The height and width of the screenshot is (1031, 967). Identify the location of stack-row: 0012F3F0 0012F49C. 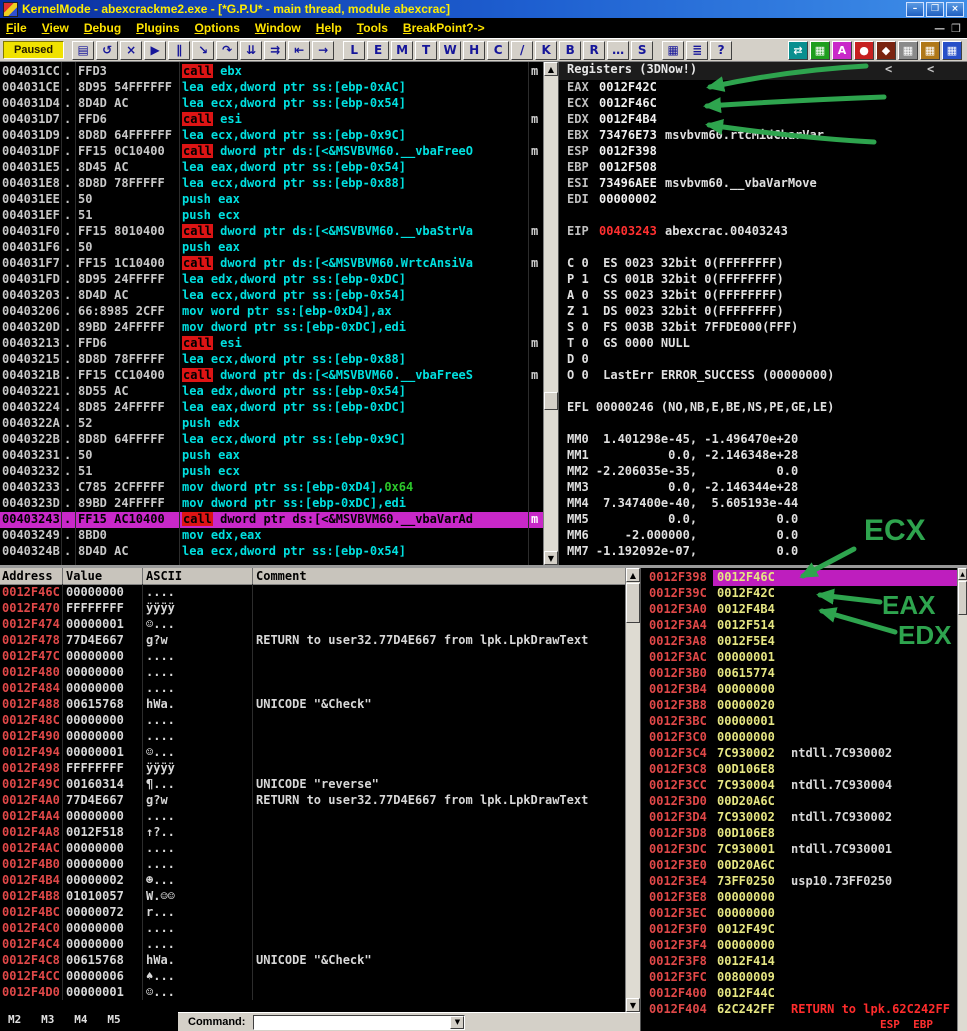
(799, 930).